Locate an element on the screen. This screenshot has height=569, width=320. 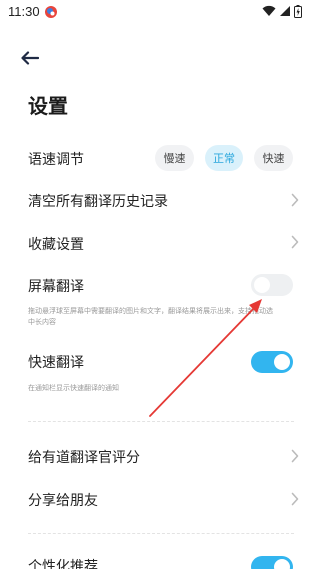
speed-setting-row: 语速调节 慢速 正常 快速 is located at coordinates (160, 158).